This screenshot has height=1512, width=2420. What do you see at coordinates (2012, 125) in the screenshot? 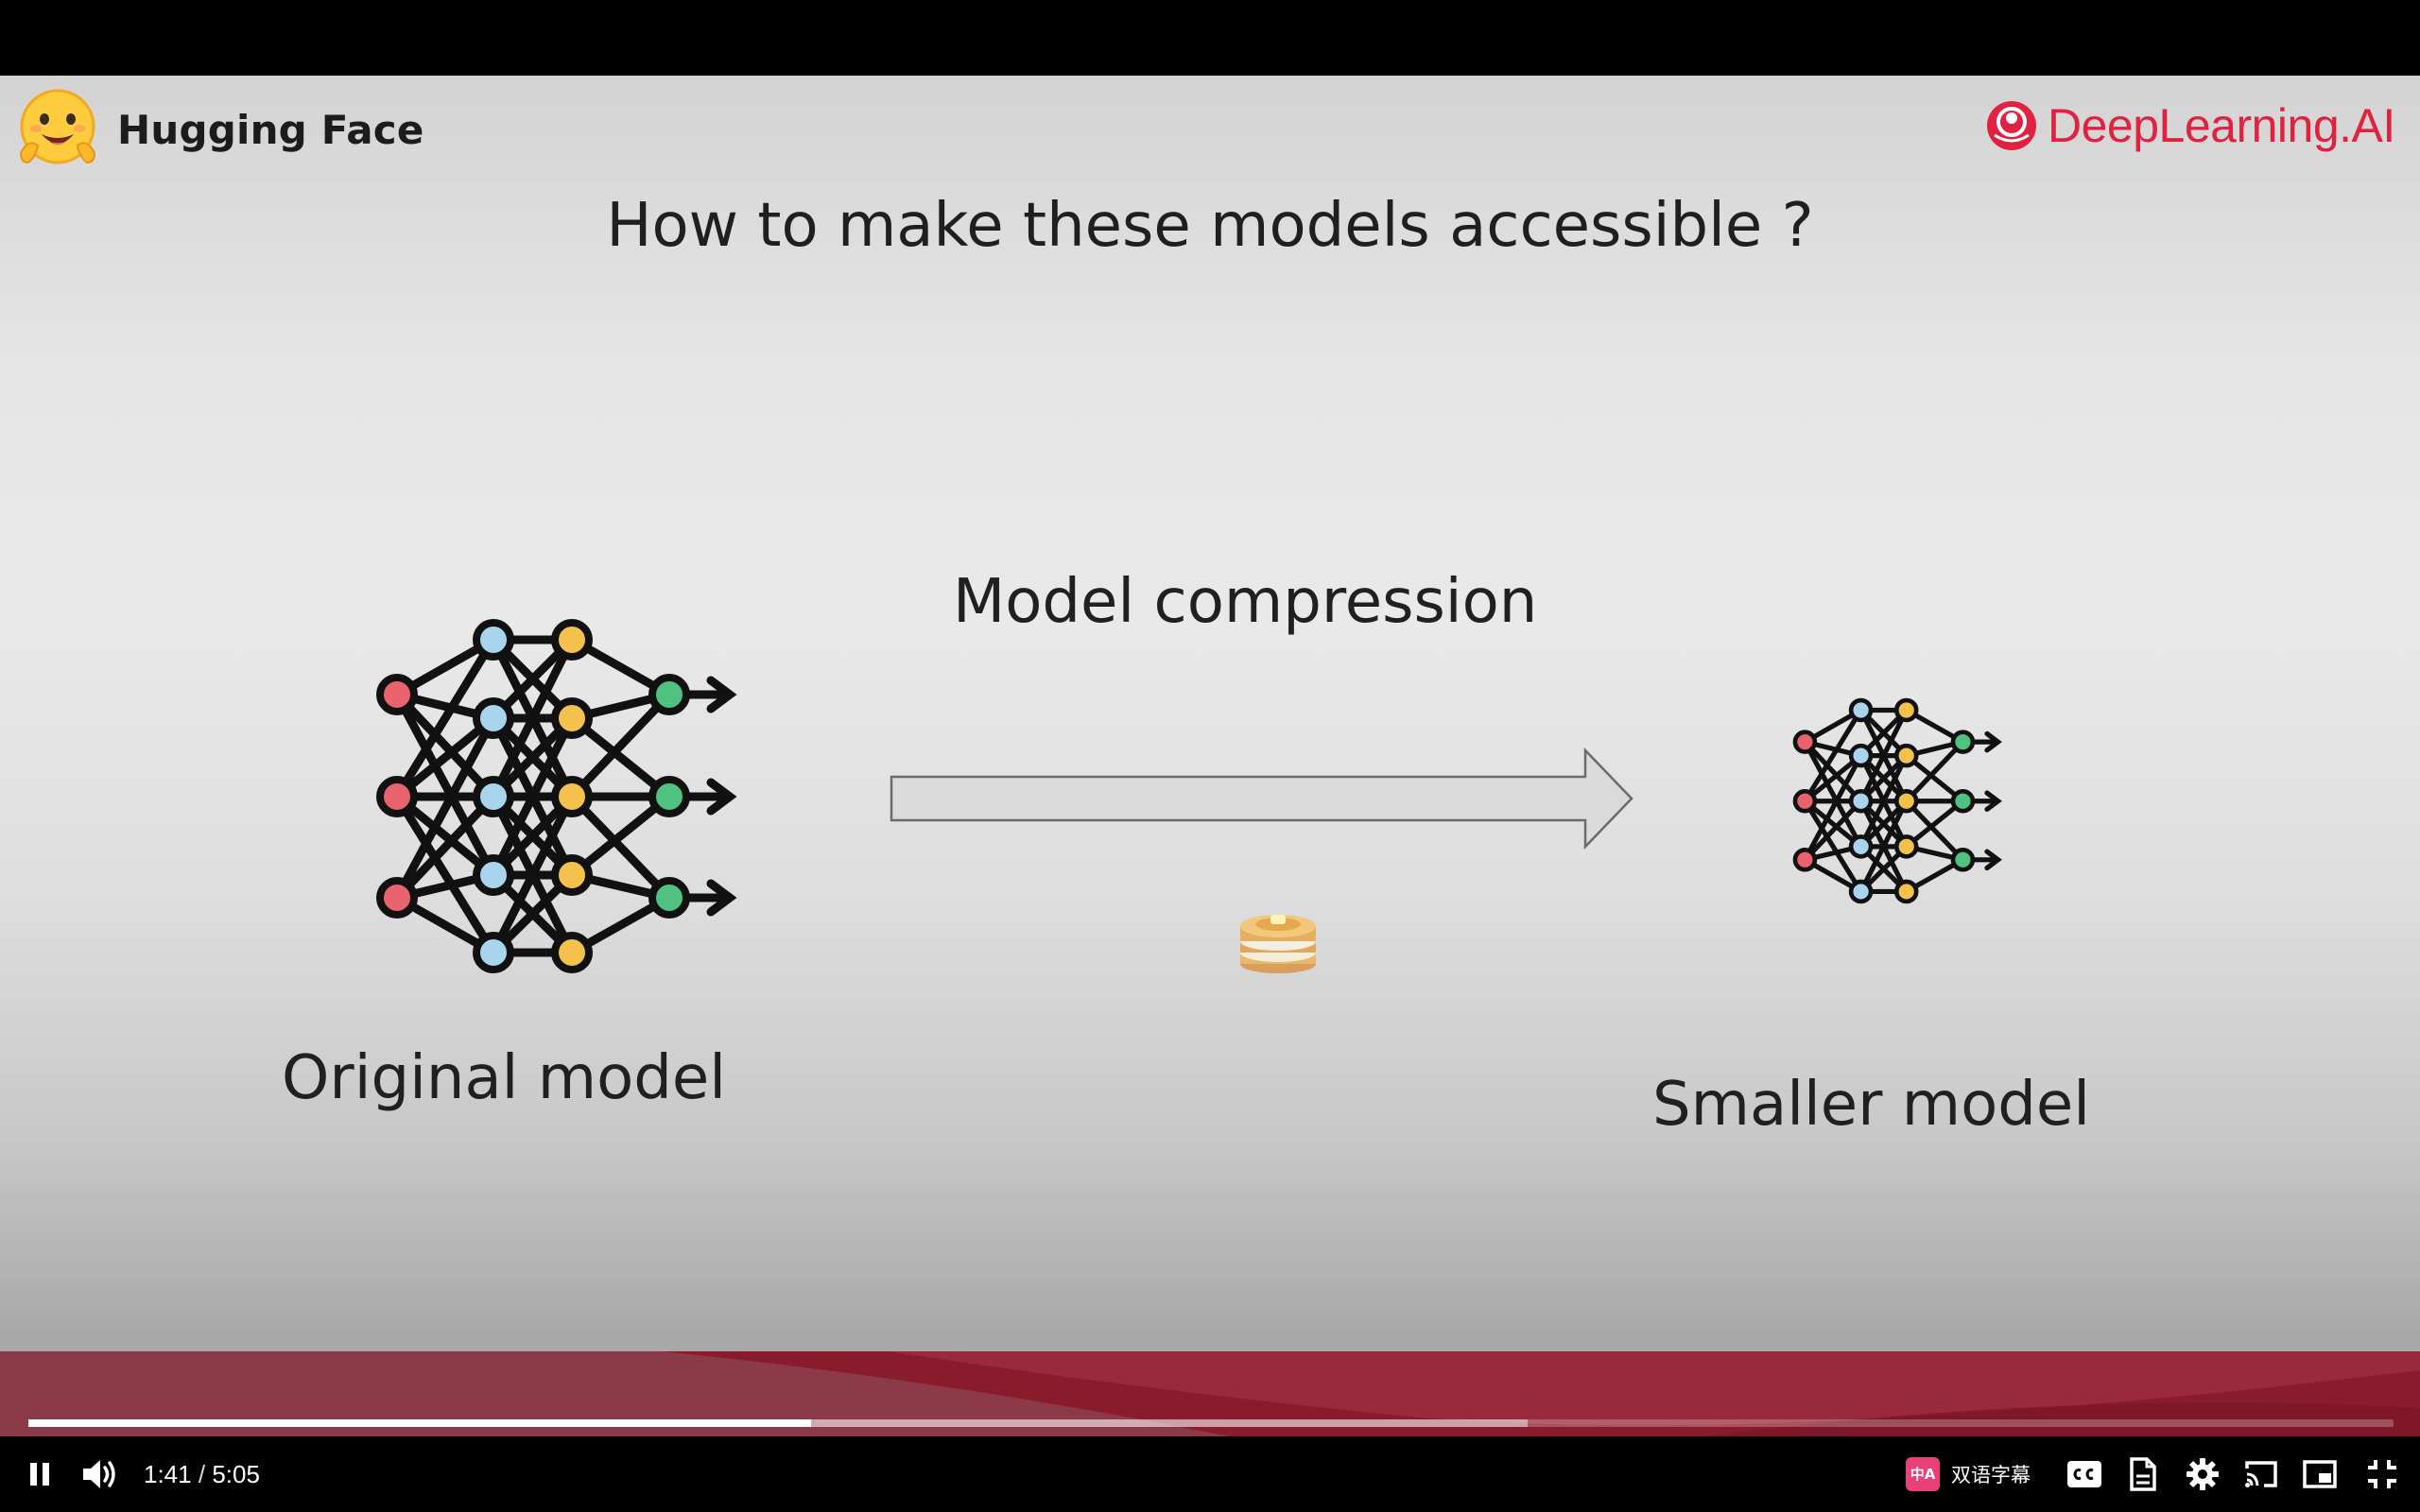
I see `deeplearning-ai-mark-icon` at bounding box center [2012, 125].